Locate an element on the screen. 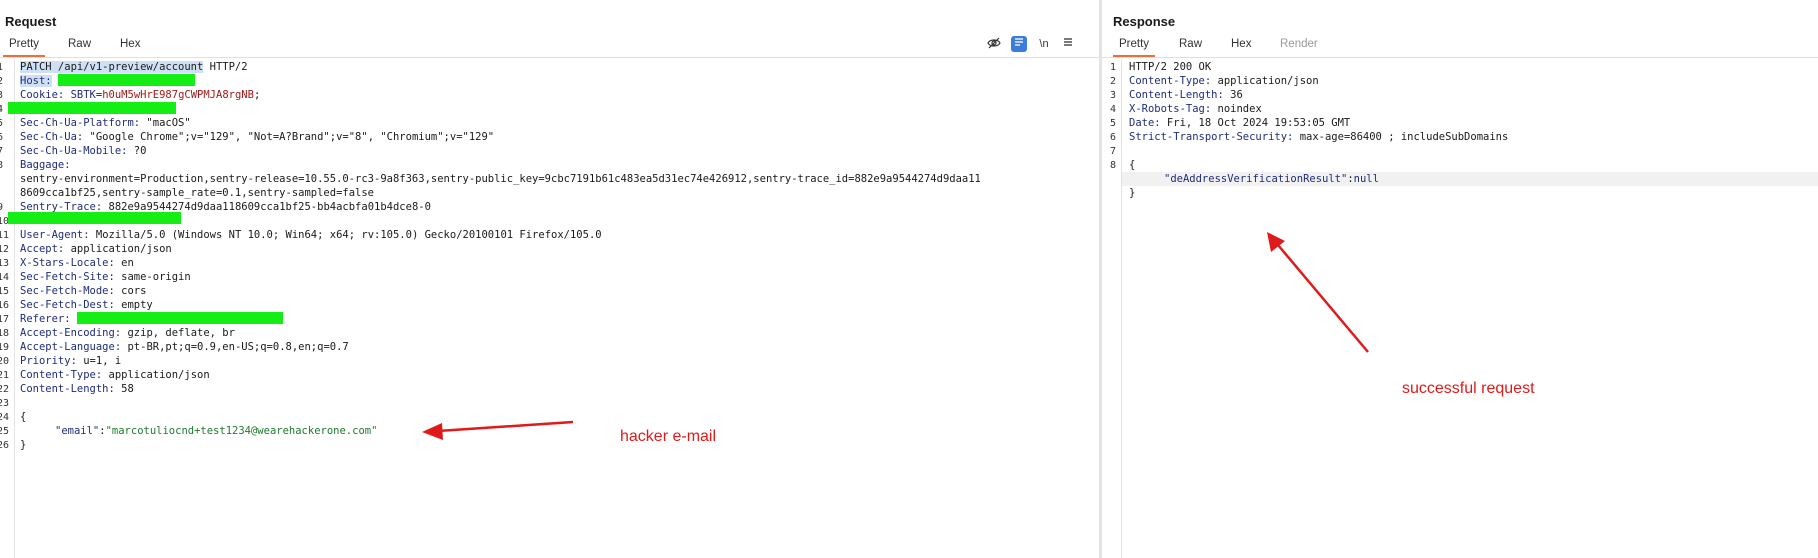  header-key: User-Agent: is located at coordinates (55, 235).